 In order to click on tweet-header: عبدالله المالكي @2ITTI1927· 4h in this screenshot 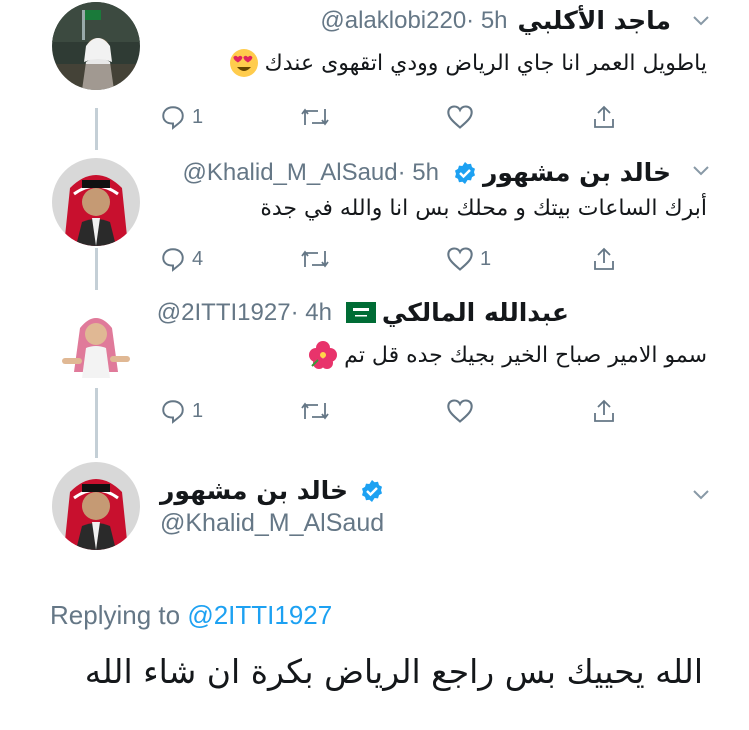, I will do `click(363, 312)`.